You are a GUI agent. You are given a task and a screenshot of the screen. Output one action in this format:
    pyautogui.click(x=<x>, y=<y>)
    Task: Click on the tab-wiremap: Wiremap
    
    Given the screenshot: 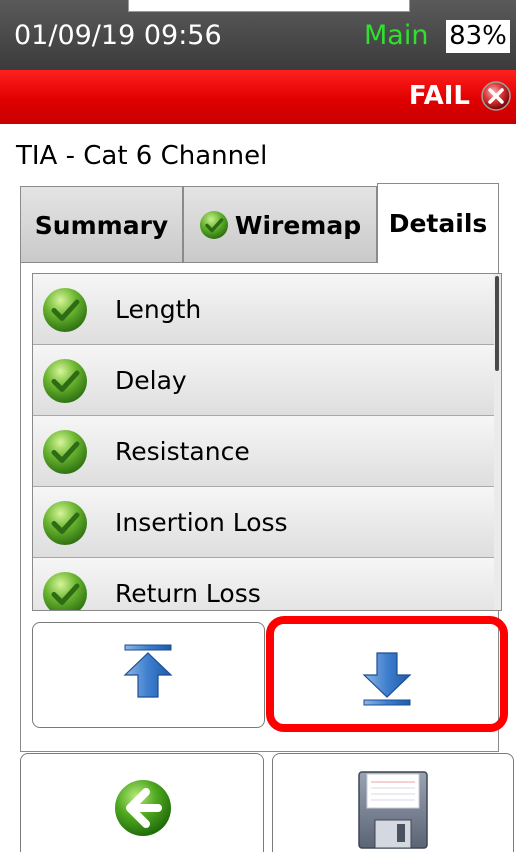 What is the action you would take?
    pyautogui.click(x=280, y=225)
    